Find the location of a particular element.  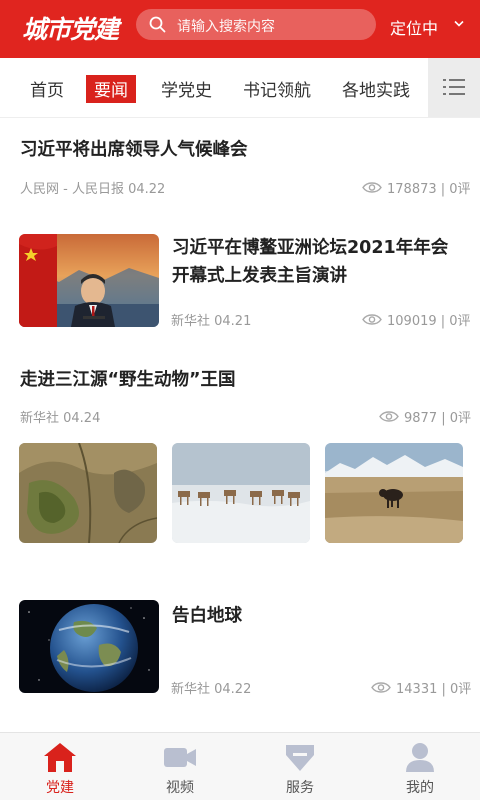

tab-secretary-lead: 书记领航 is located at coordinates (277, 88).